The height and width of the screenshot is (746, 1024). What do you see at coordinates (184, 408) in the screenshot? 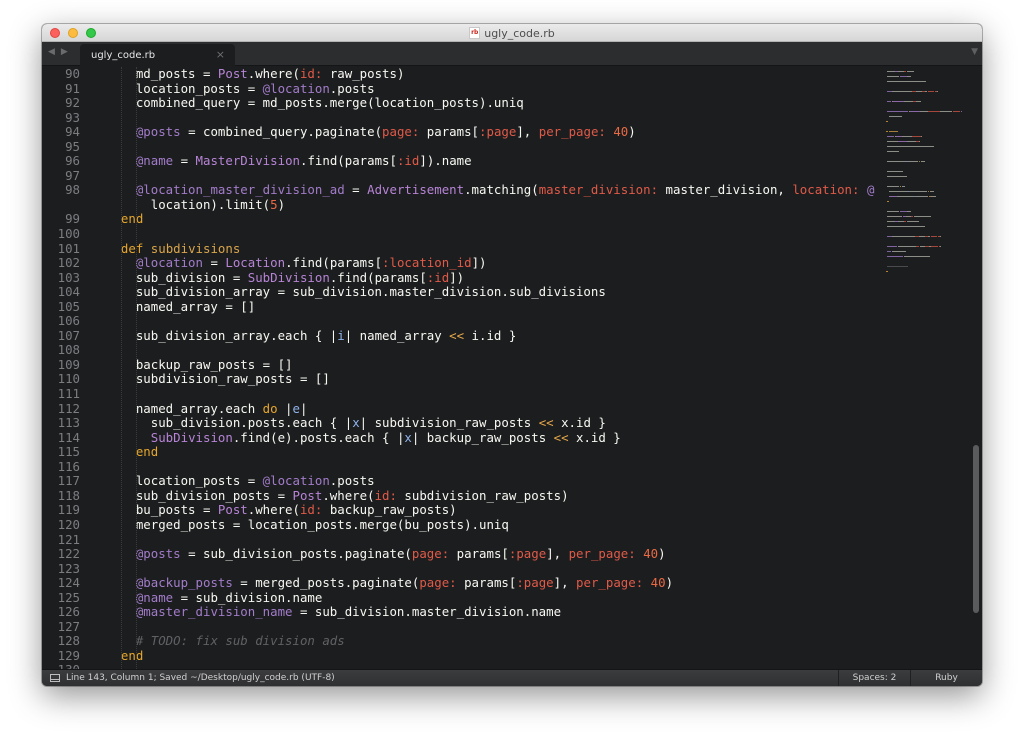
I see `code-token: named_array.each` at bounding box center [184, 408].